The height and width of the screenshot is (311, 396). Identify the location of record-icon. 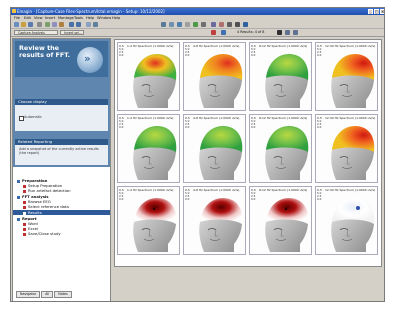
(213, 32).